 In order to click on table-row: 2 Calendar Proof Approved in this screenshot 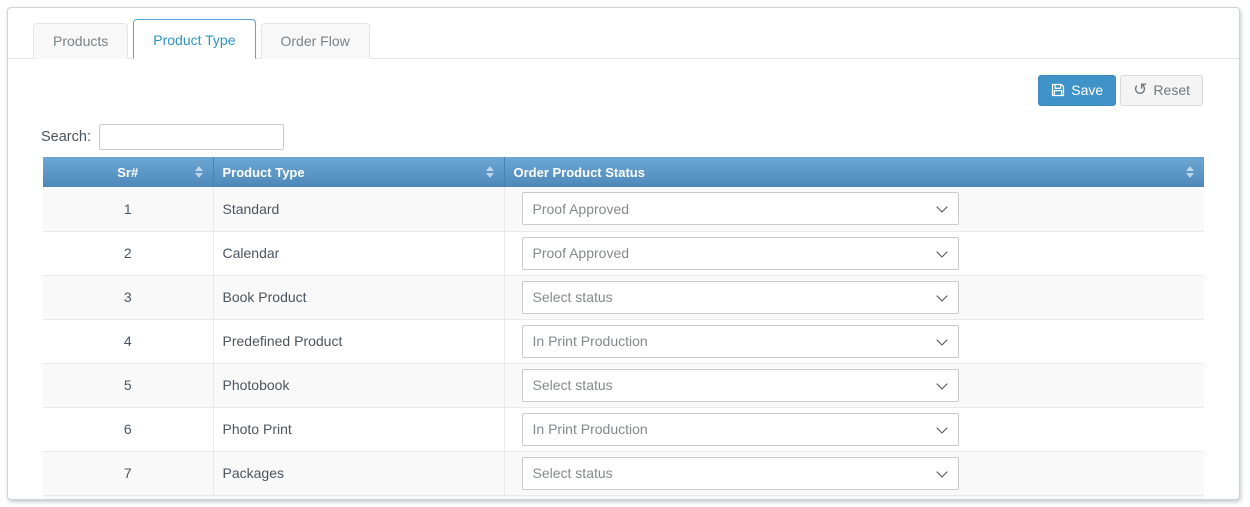, I will do `click(623, 253)`.